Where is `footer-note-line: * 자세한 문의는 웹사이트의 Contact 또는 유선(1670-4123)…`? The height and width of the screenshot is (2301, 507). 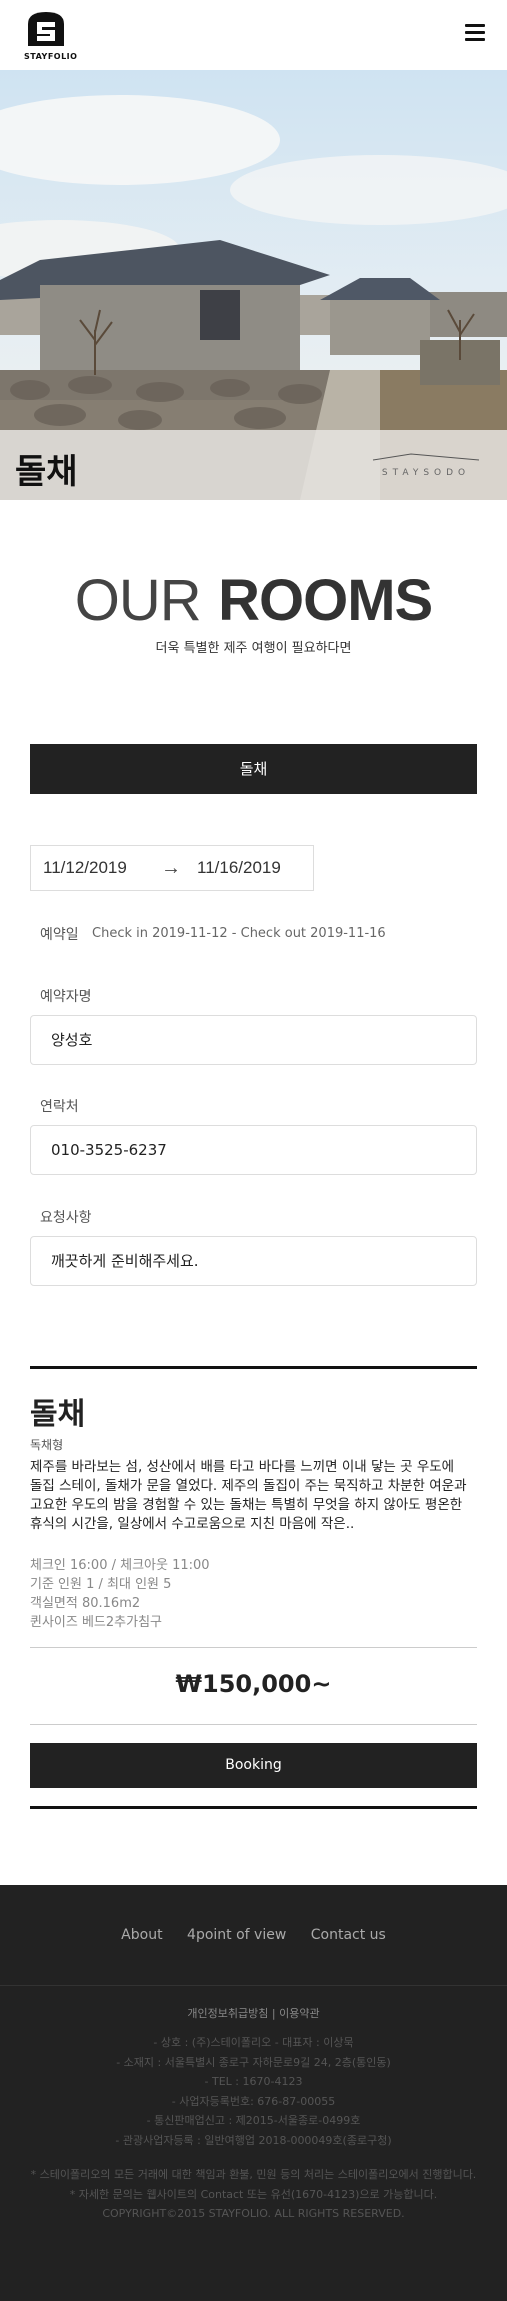 footer-note-line: * 자세한 문의는 웹사이트의 Contact 또는 유선(1670-4123)… is located at coordinates (253, 2194).